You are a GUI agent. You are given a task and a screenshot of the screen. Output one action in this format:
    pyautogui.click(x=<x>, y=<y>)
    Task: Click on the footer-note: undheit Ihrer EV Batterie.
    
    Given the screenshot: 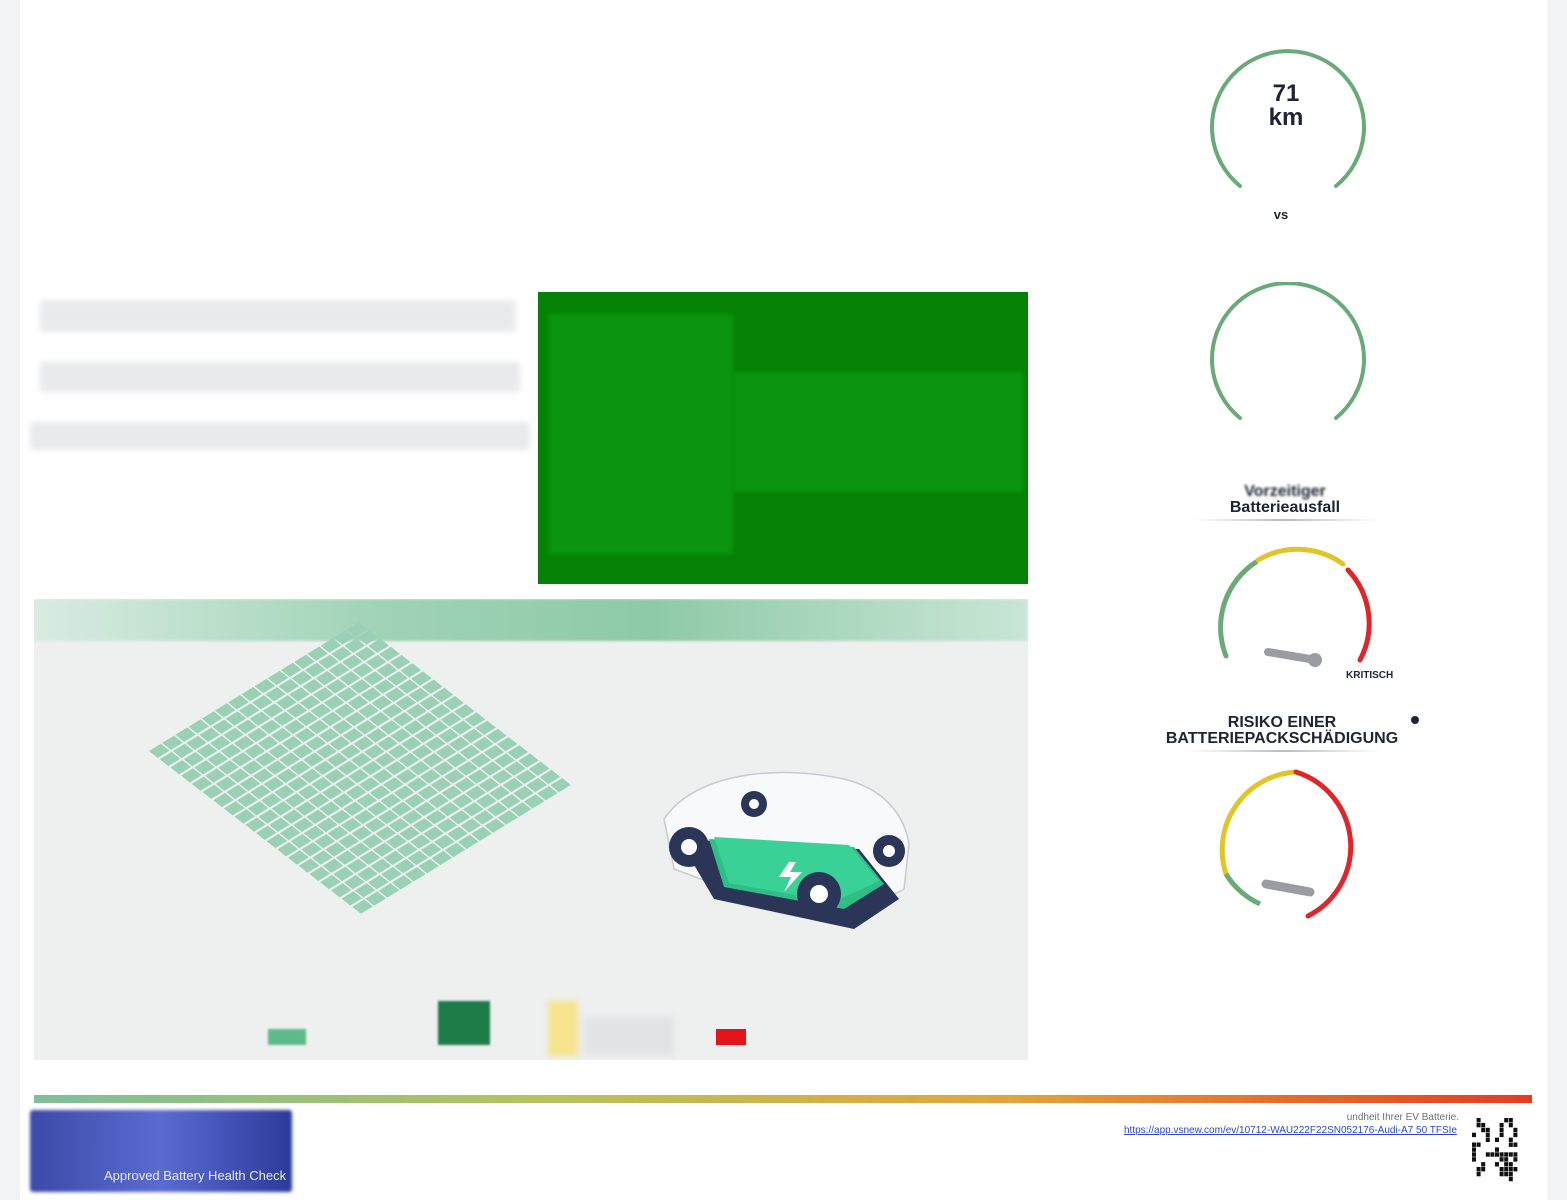 What is the action you would take?
    pyautogui.click(x=1402, y=1117)
    